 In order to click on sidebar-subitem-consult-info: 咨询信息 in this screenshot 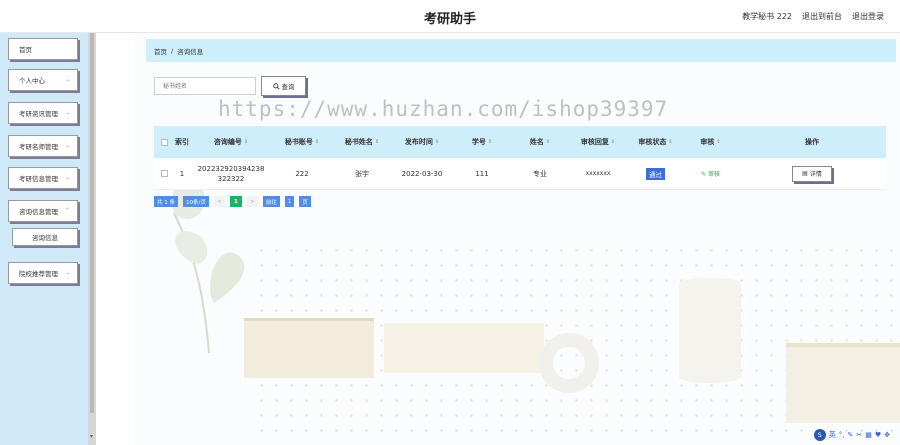, I will do `click(45, 237)`.